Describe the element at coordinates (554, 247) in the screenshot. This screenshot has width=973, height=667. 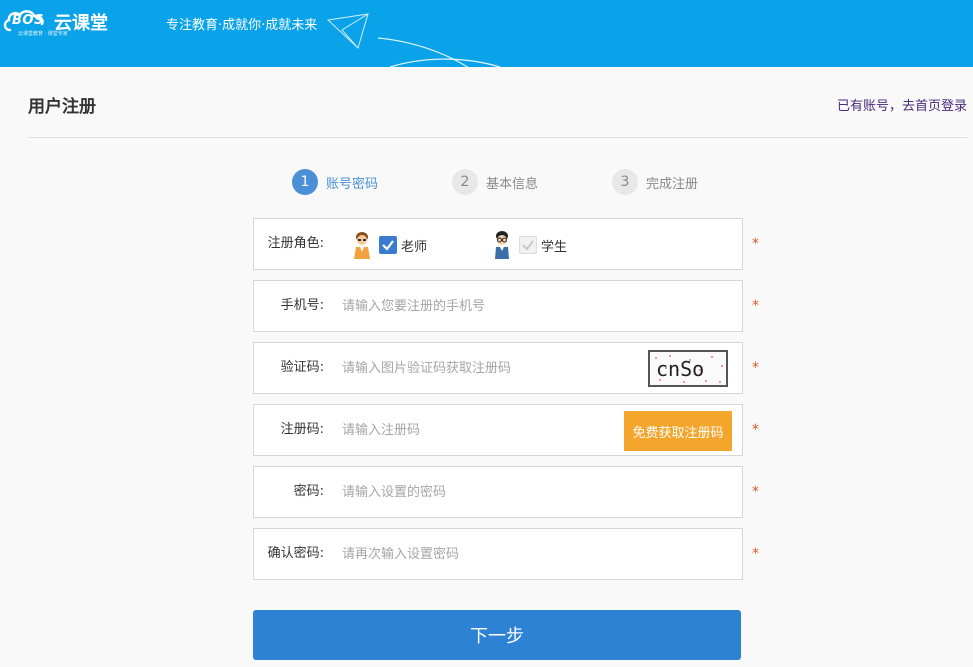
I see `student-label: 学生` at that location.